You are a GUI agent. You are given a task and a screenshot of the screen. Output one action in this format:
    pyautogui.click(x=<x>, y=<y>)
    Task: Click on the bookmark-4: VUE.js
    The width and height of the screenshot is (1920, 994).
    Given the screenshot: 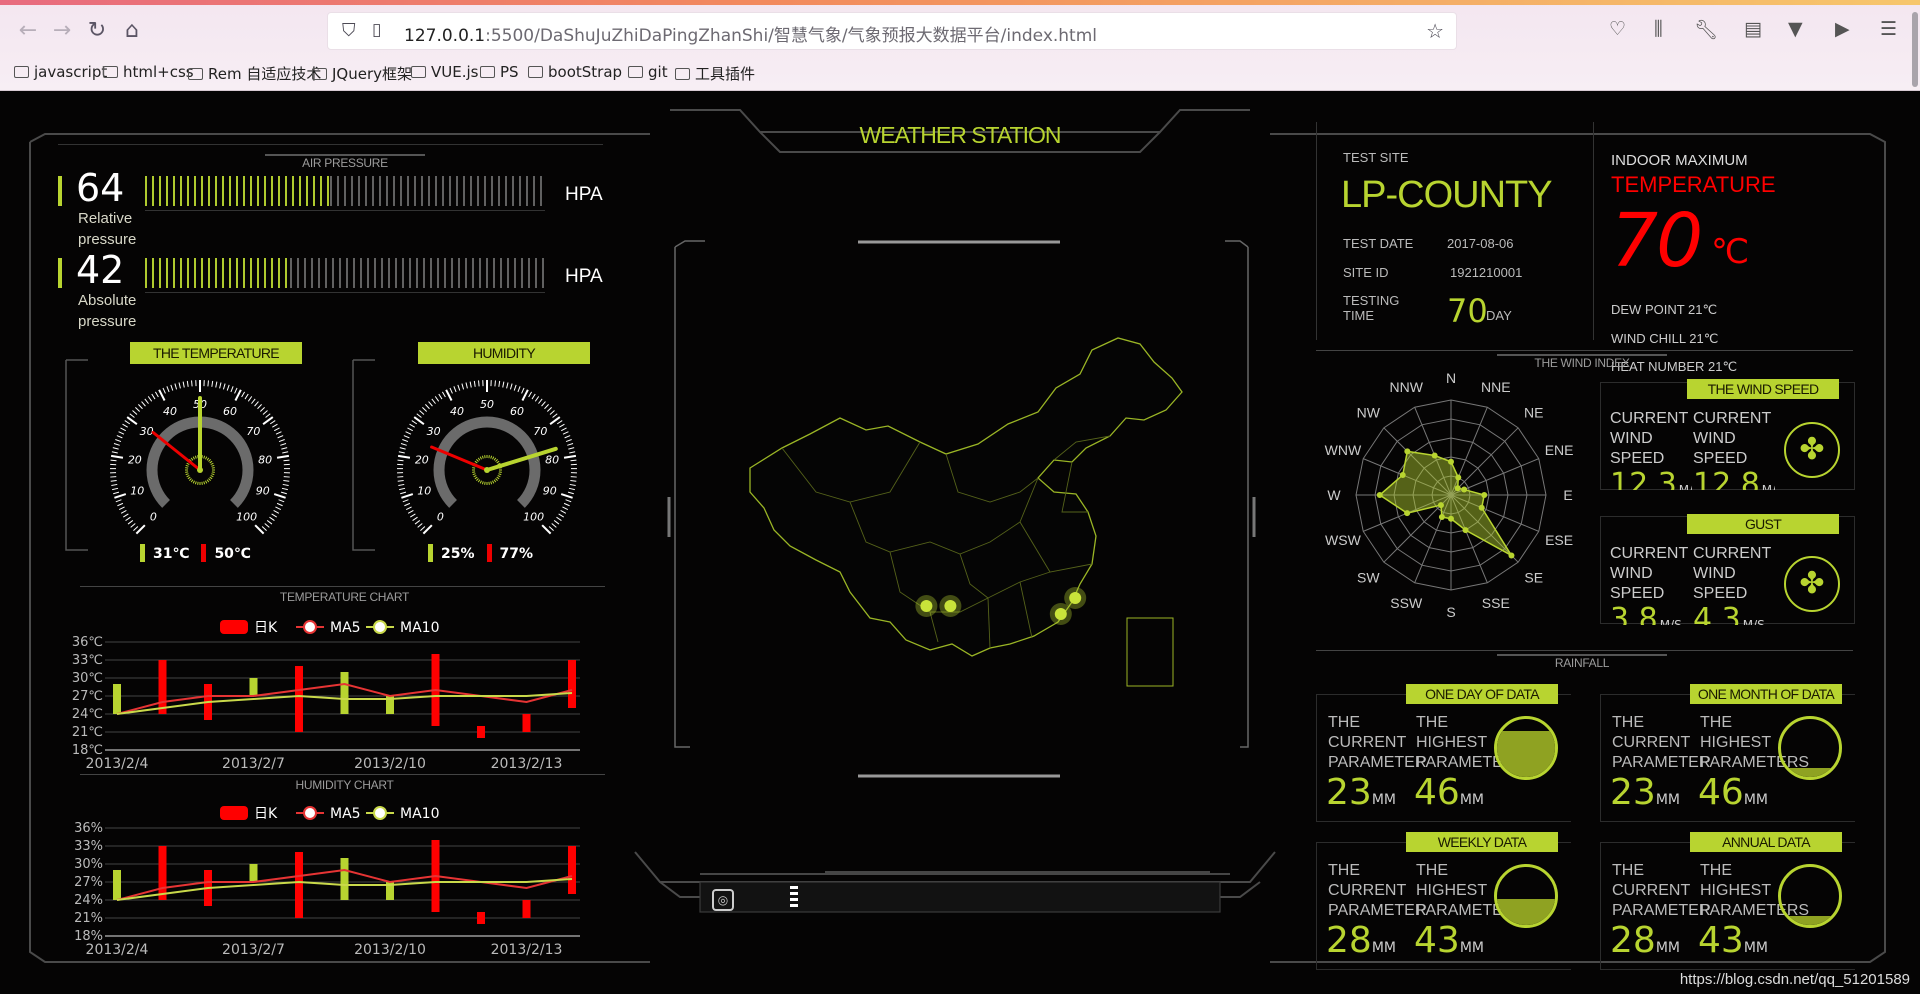 What is the action you would take?
    pyautogui.click(x=444, y=73)
    